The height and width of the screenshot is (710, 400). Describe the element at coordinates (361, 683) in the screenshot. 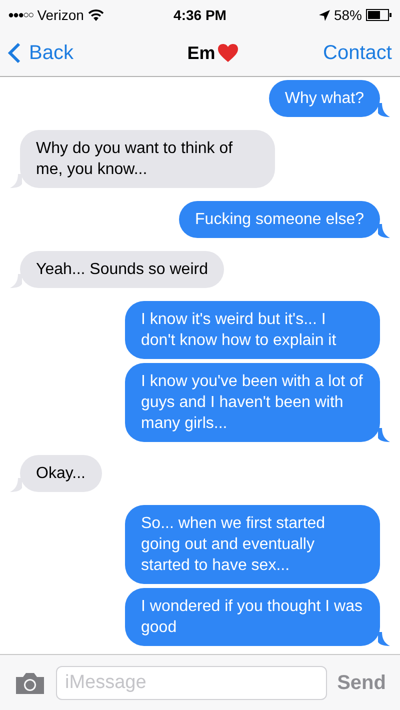

I see `send-button: Send` at that location.